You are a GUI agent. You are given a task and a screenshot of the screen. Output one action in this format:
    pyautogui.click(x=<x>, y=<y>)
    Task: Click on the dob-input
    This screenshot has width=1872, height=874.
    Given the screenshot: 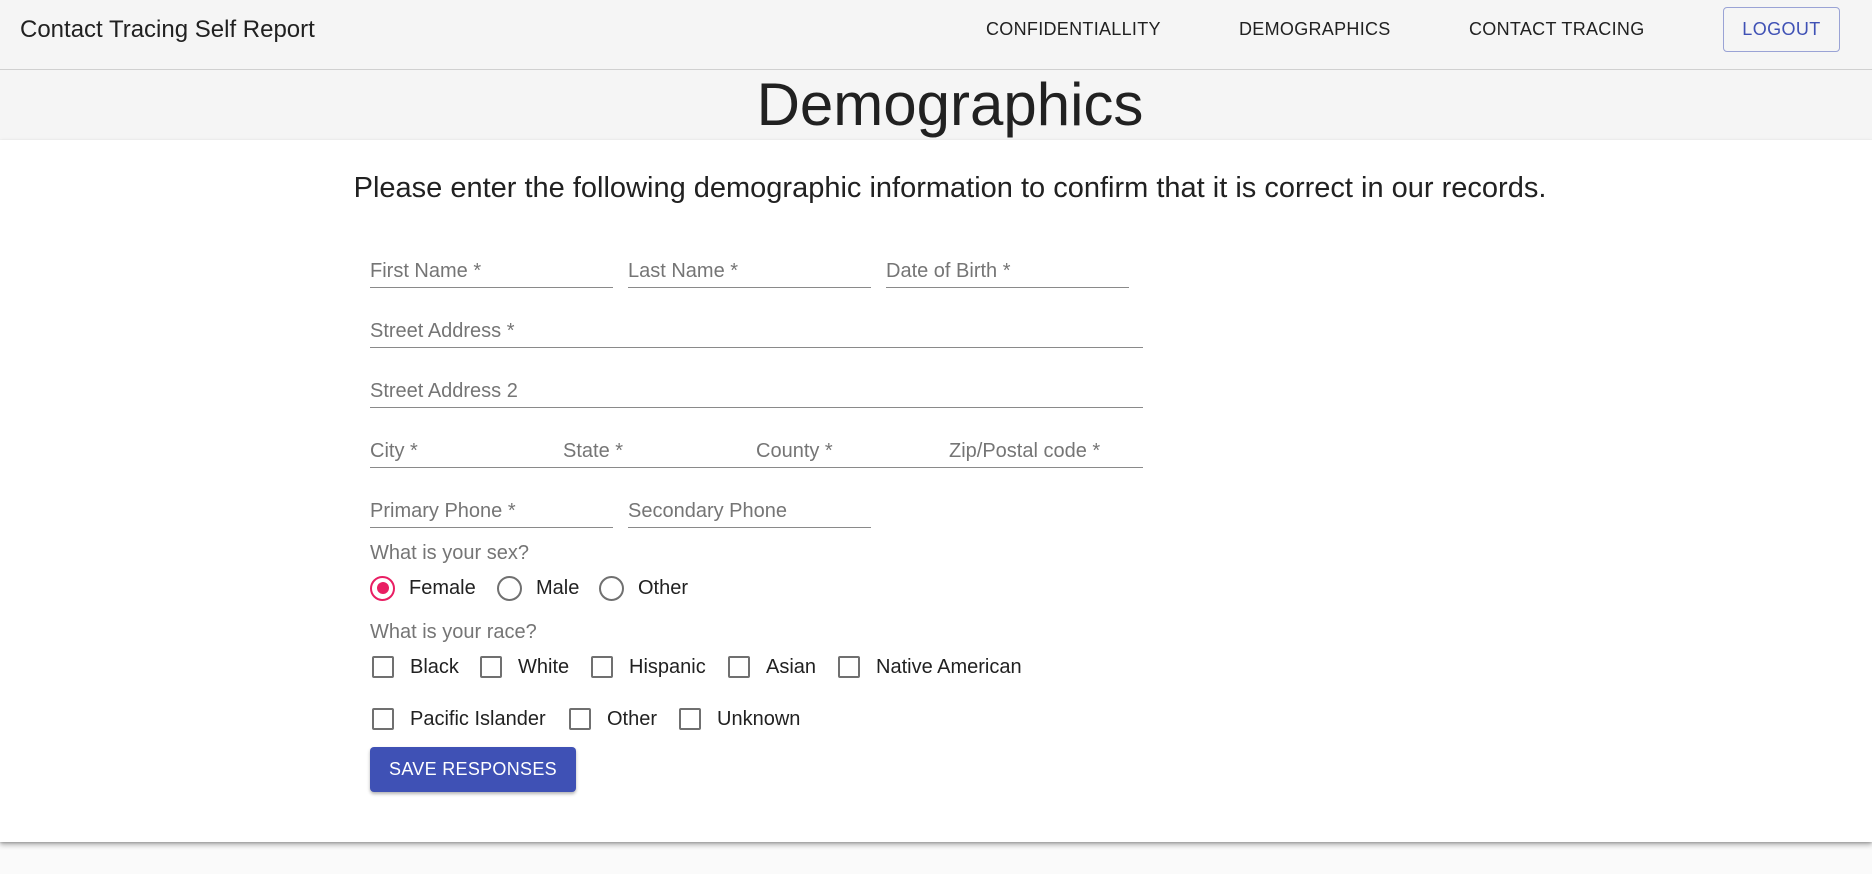 What is the action you would take?
    pyautogui.click(x=1007, y=268)
    